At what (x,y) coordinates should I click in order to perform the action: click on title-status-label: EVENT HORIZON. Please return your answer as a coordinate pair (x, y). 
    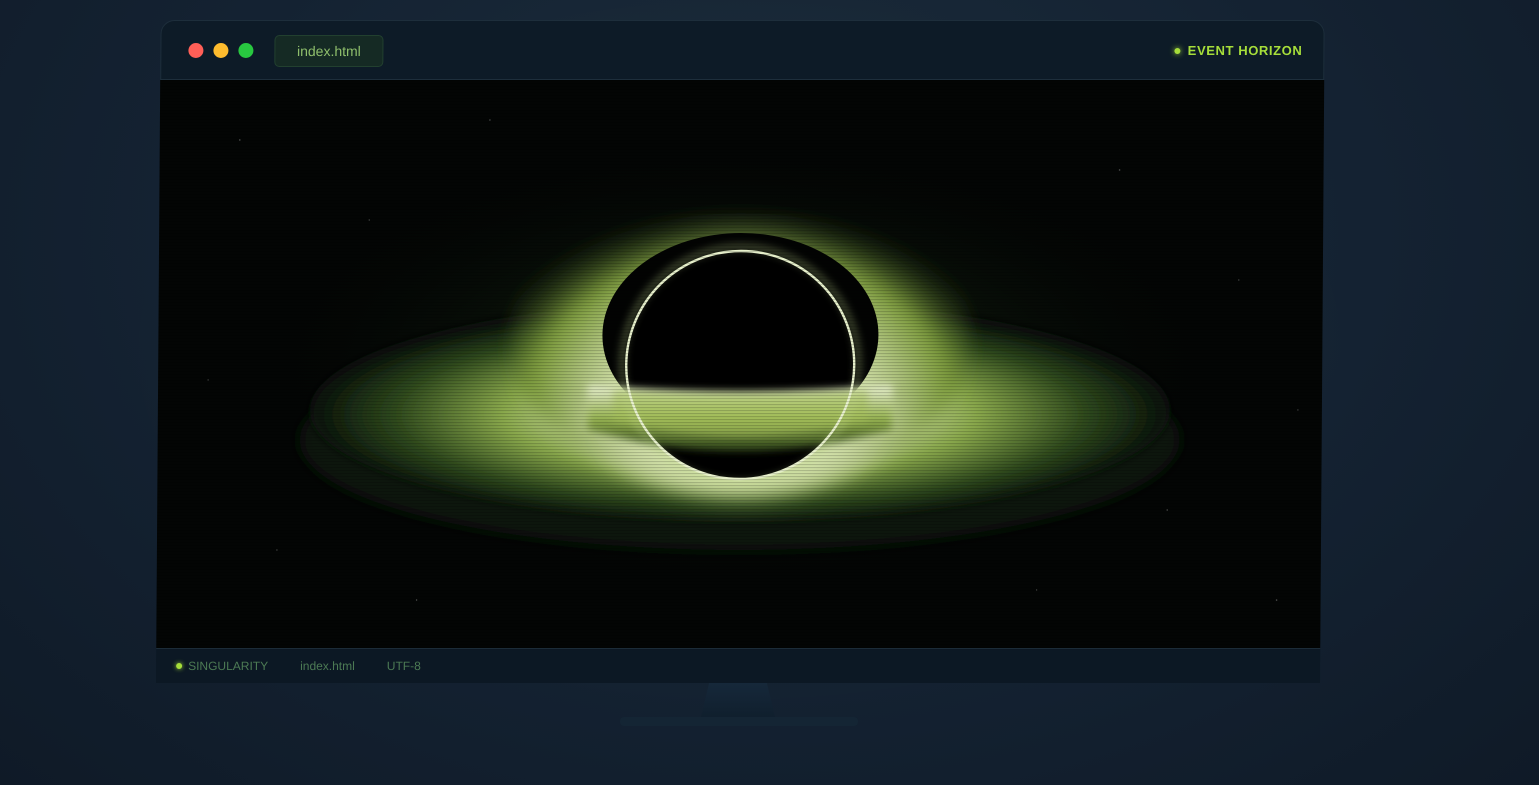
    Looking at the image, I should click on (1245, 50).